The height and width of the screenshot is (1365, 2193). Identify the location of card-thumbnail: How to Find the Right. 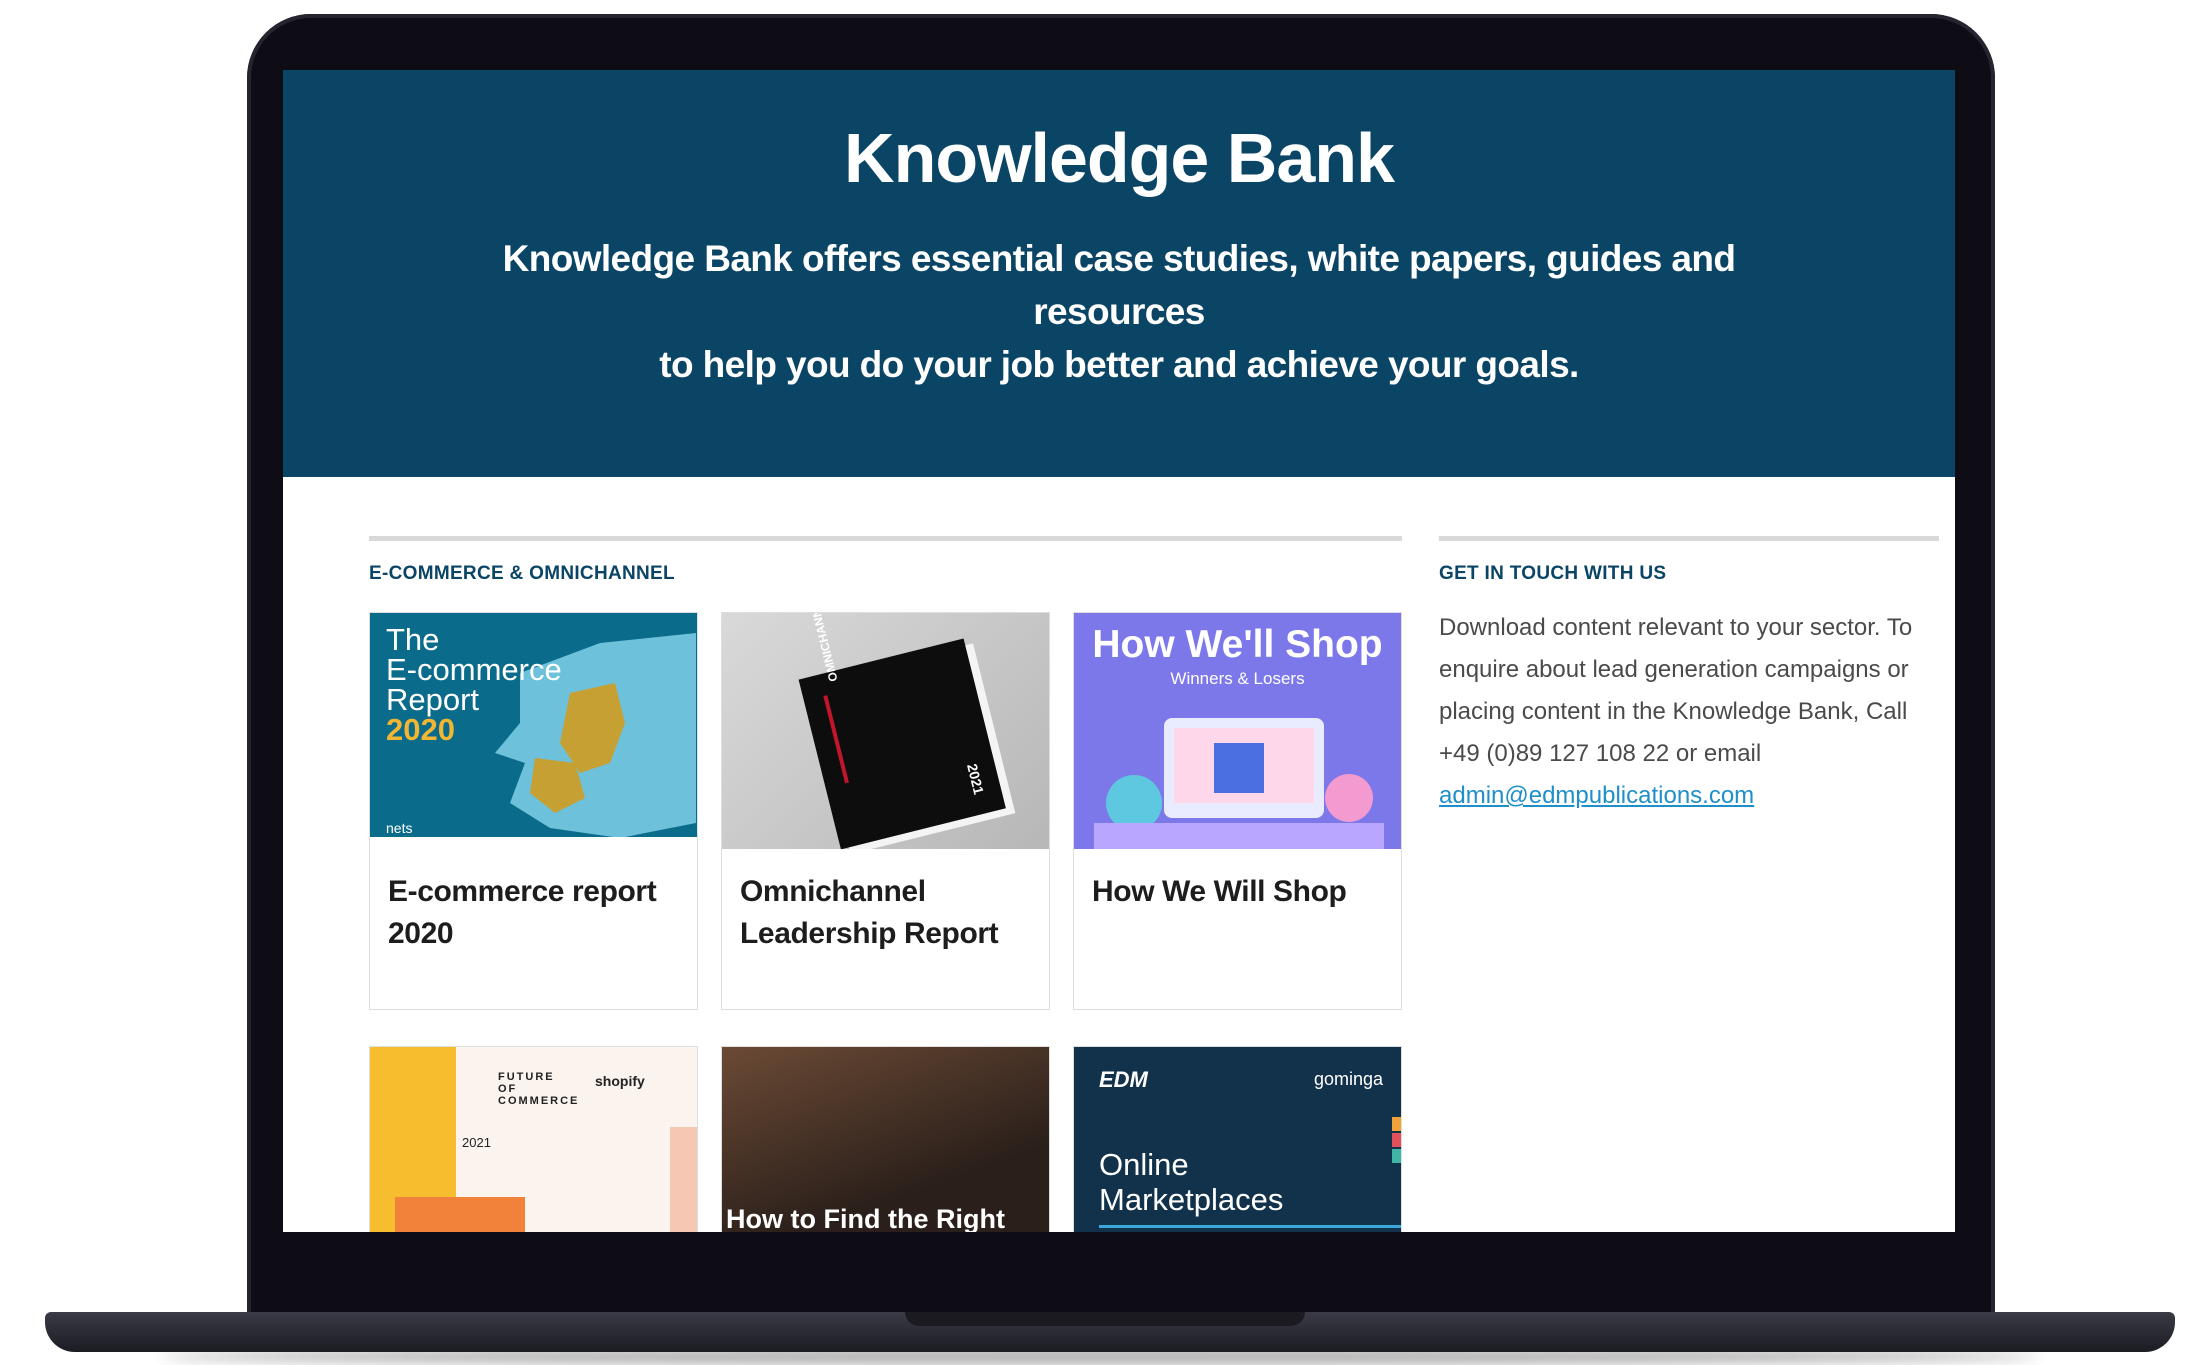
(885, 1139).